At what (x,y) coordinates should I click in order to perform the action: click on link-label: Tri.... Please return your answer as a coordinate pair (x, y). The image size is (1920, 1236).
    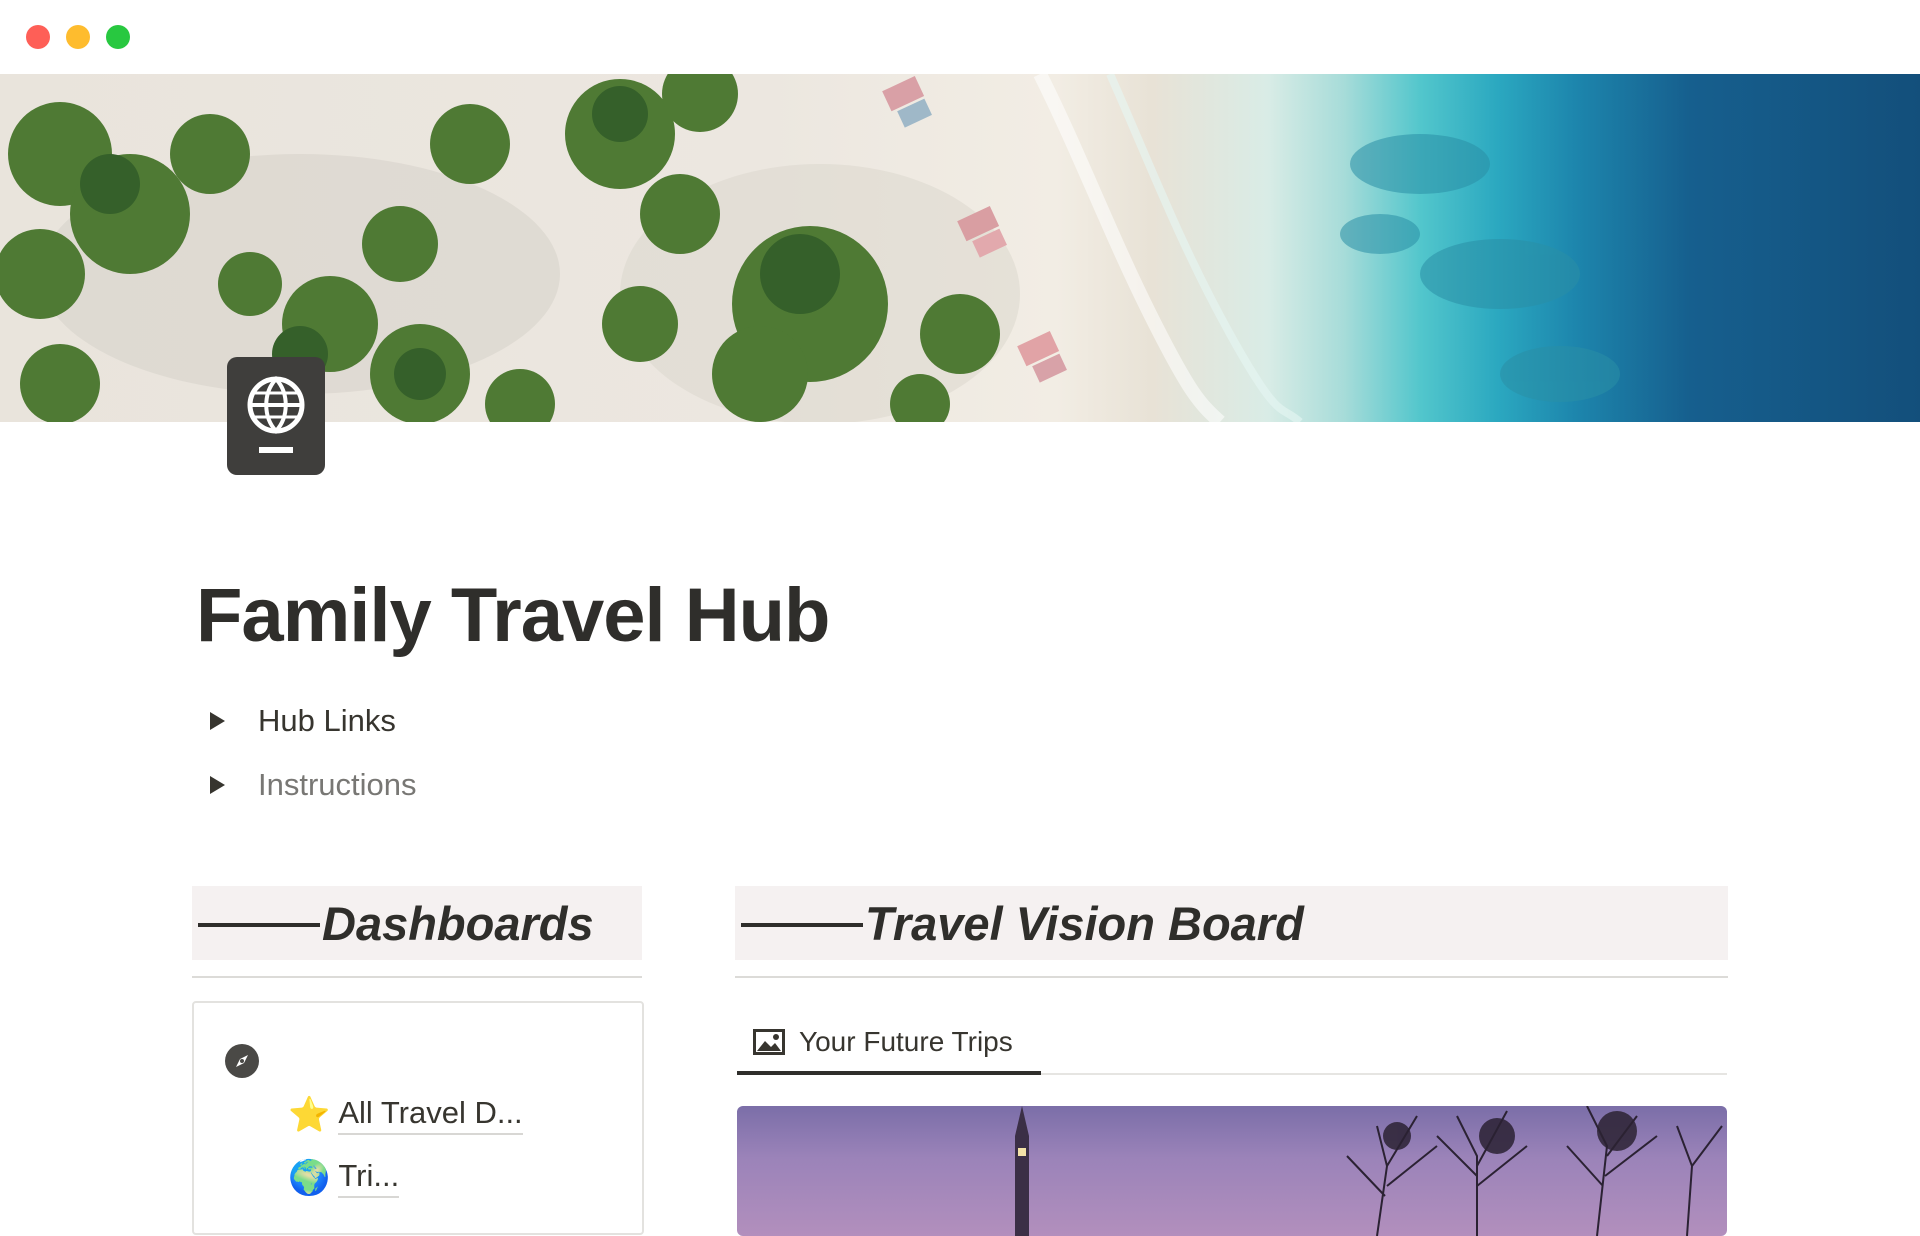
    Looking at the image, I should click on (369, 1178).